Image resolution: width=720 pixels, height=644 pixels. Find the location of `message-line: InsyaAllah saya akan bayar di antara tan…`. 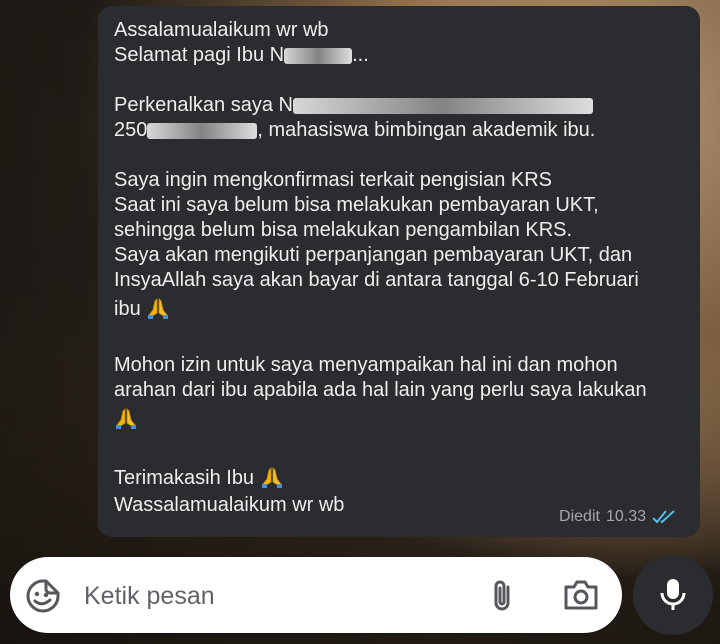

message-line: InsyaAllah saya akan bayar di antara tan… is located at coordinates (376, 280).